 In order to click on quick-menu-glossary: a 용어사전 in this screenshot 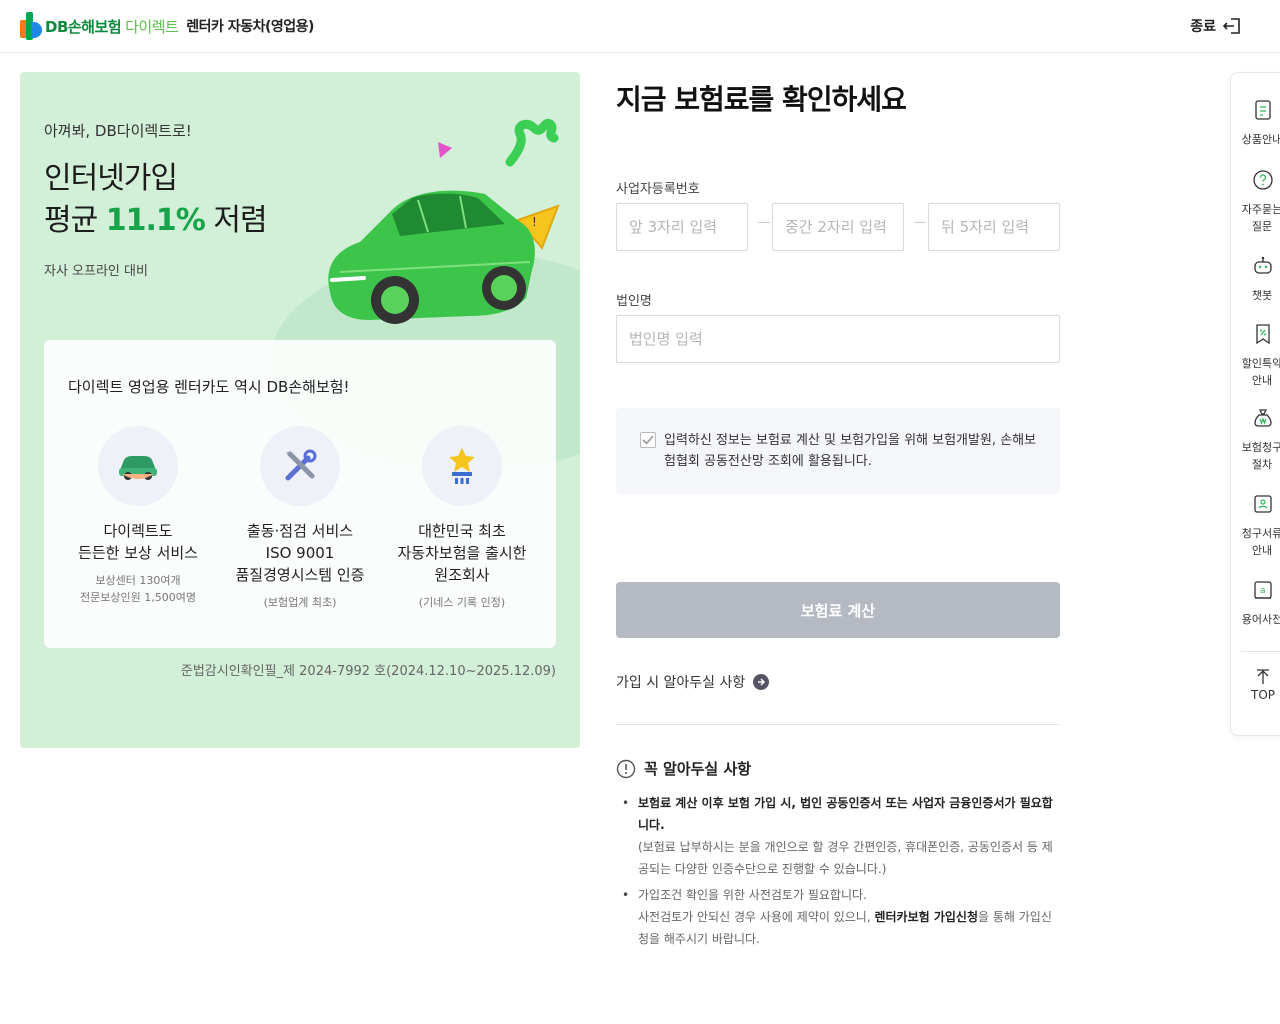, I will do `click(1255, 603)`.